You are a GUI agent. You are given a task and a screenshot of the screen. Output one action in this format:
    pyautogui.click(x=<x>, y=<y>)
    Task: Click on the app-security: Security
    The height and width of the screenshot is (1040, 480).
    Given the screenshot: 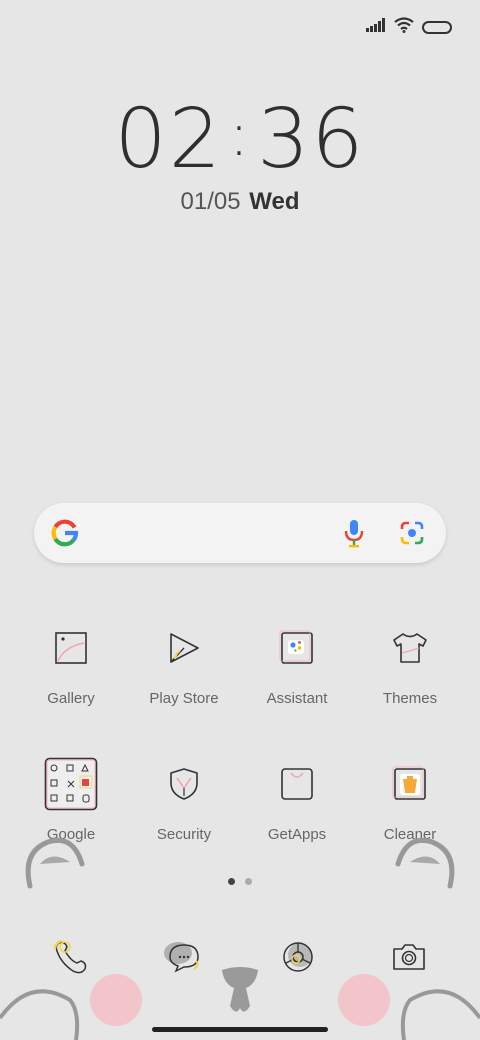 What is the action you would take?
    pyautogui.click(x=184, y=799)
    